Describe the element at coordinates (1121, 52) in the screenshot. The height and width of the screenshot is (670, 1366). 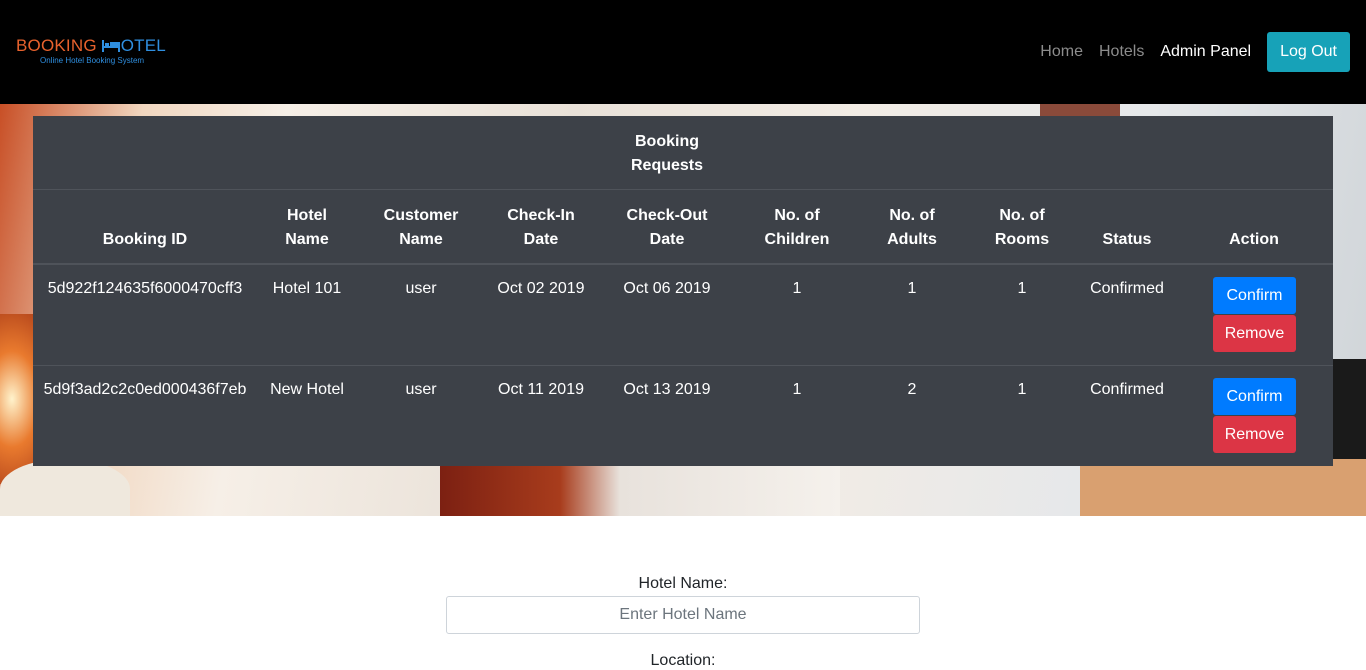
I see `nav-hotels-link: Hotels` at that location.